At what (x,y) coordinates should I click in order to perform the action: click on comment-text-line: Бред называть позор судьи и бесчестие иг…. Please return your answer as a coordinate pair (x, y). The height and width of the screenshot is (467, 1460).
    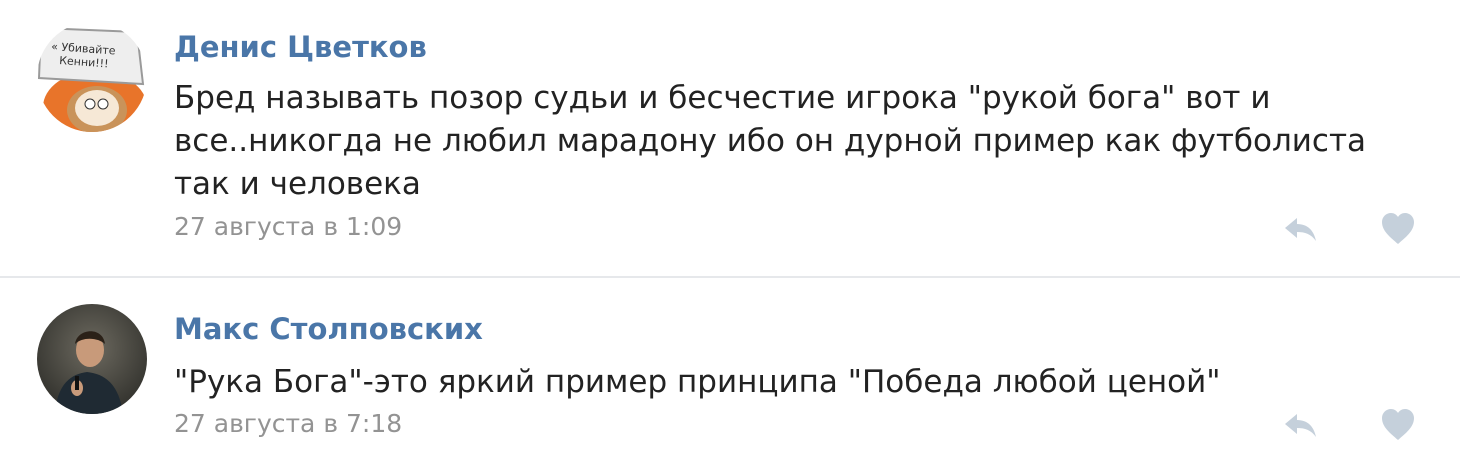
    Looking at the image, I should click on (722, 98).